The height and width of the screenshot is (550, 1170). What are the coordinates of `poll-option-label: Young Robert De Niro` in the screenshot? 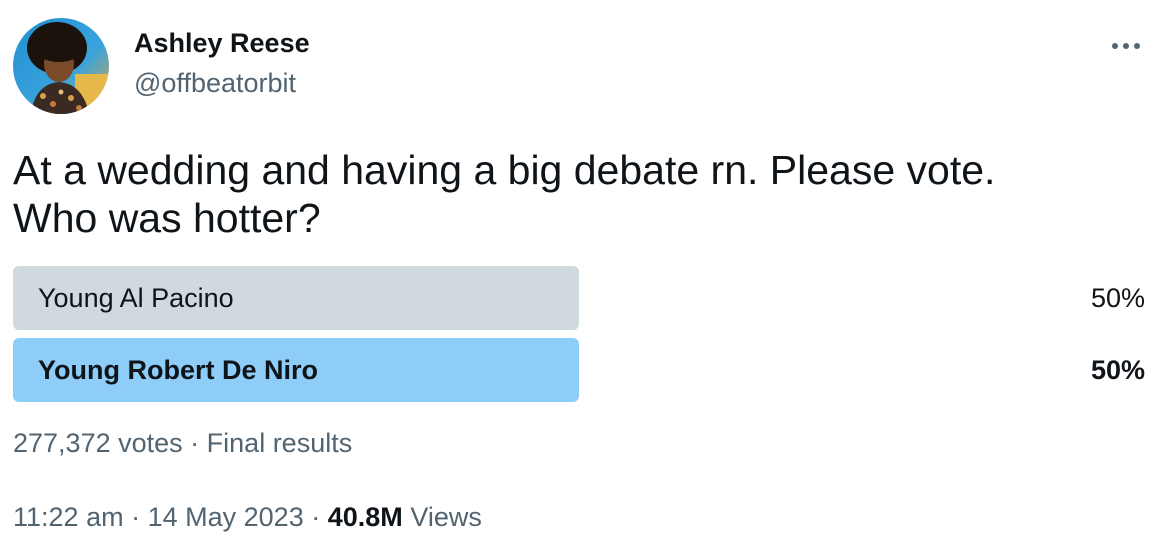 It's located at (178, 370).